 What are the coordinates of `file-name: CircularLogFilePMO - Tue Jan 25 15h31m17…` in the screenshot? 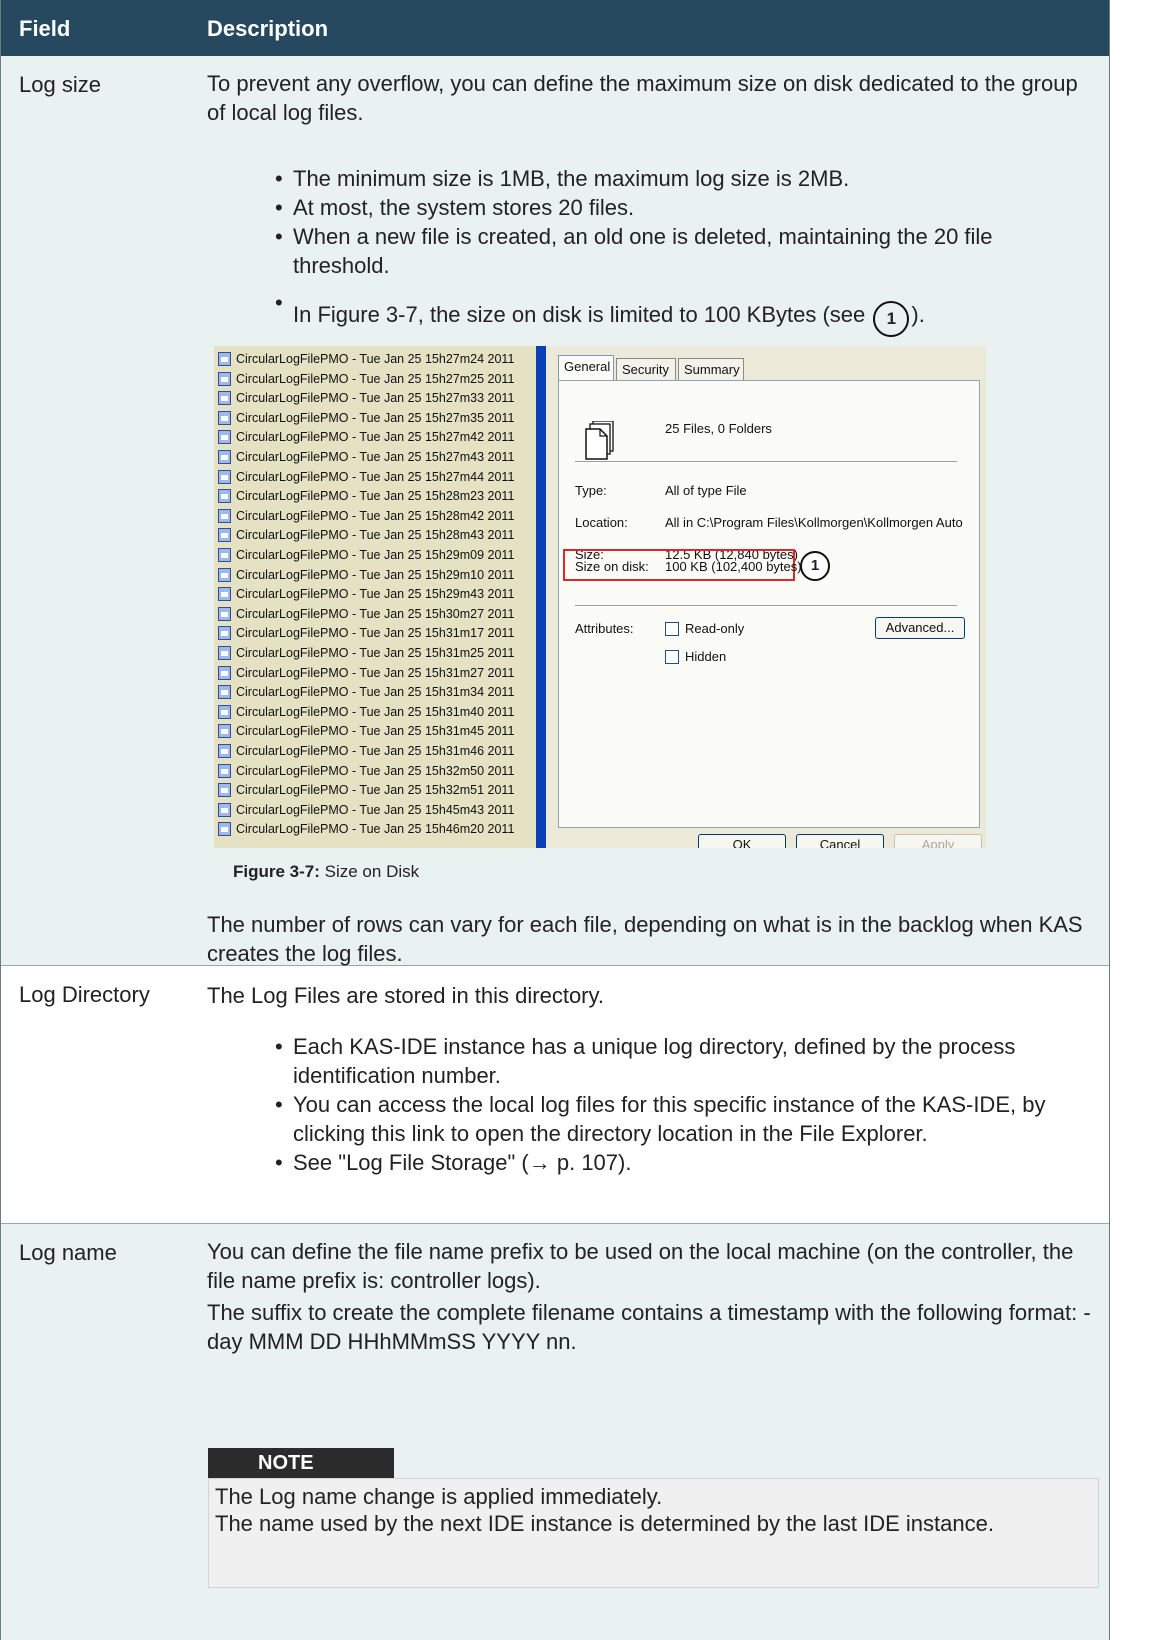 It's located at (375, 633).